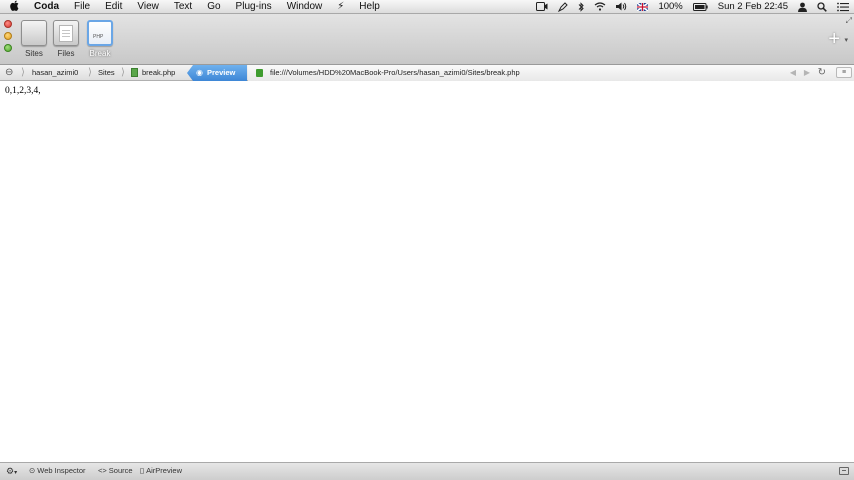  What do you see at coordinates (55, 73) in the screenshot?
I see `breadcrumb-site: hasan_azimi0` at bounding box center [55, 73].